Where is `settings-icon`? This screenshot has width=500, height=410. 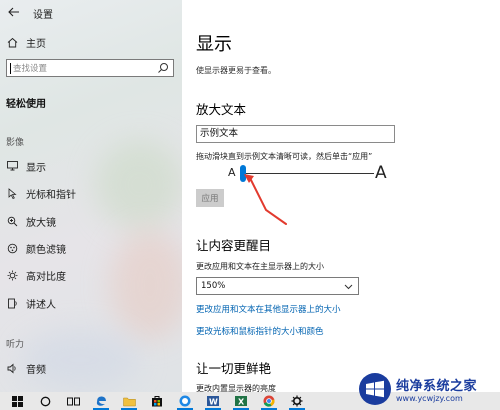 settings-icon is located at coordinates (297, 401).